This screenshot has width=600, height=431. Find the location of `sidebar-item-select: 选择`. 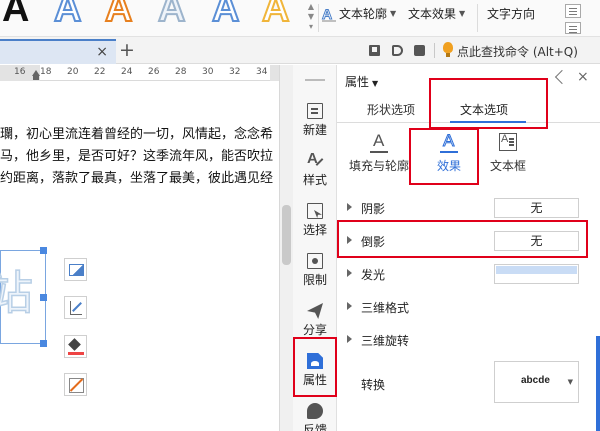

sidebar-item-select: 选择 is located at coordinates (315, 224).